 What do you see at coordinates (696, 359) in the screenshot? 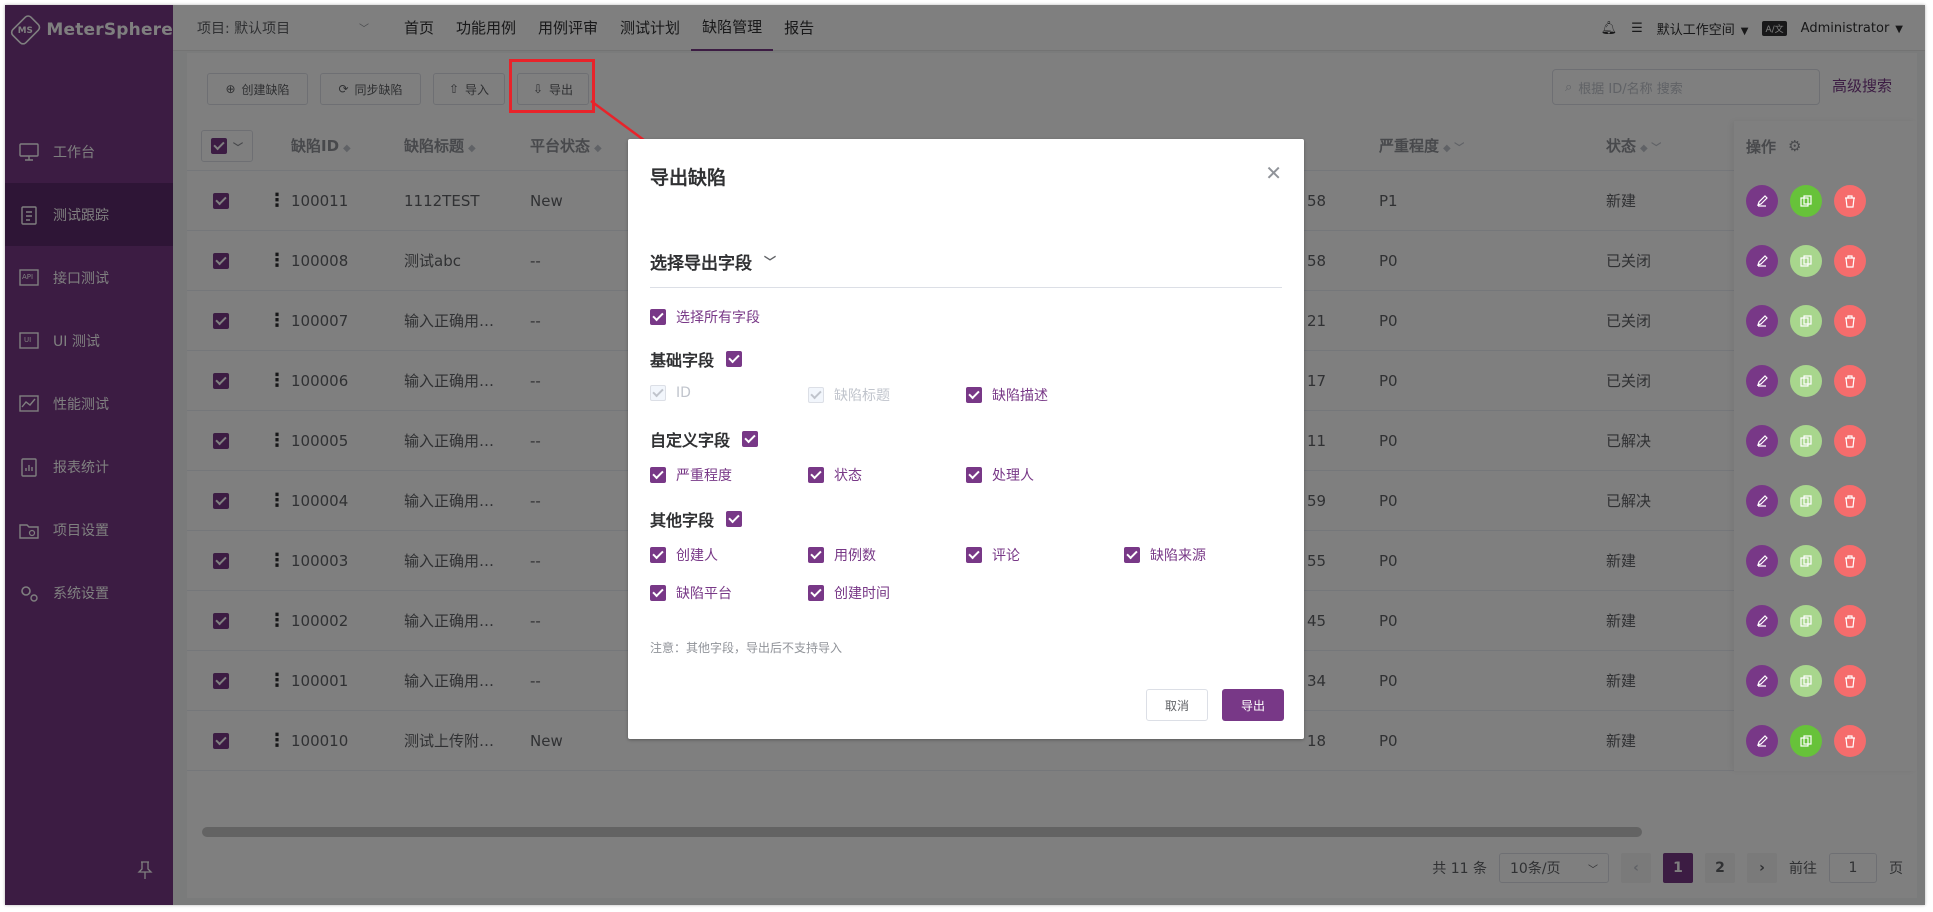
I see `field-group-header: 基础字段` at bounding box center [696, 359].